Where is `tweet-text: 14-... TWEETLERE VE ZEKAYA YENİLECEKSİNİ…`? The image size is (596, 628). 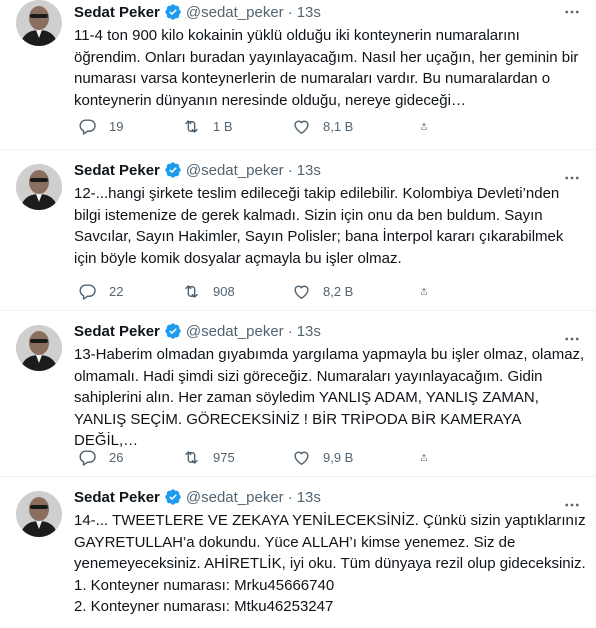
tweet-text: 14-... TWEETLERE VE ZEKAYA YENİLECEKSİNİ… is located at coordinates (330, 564).